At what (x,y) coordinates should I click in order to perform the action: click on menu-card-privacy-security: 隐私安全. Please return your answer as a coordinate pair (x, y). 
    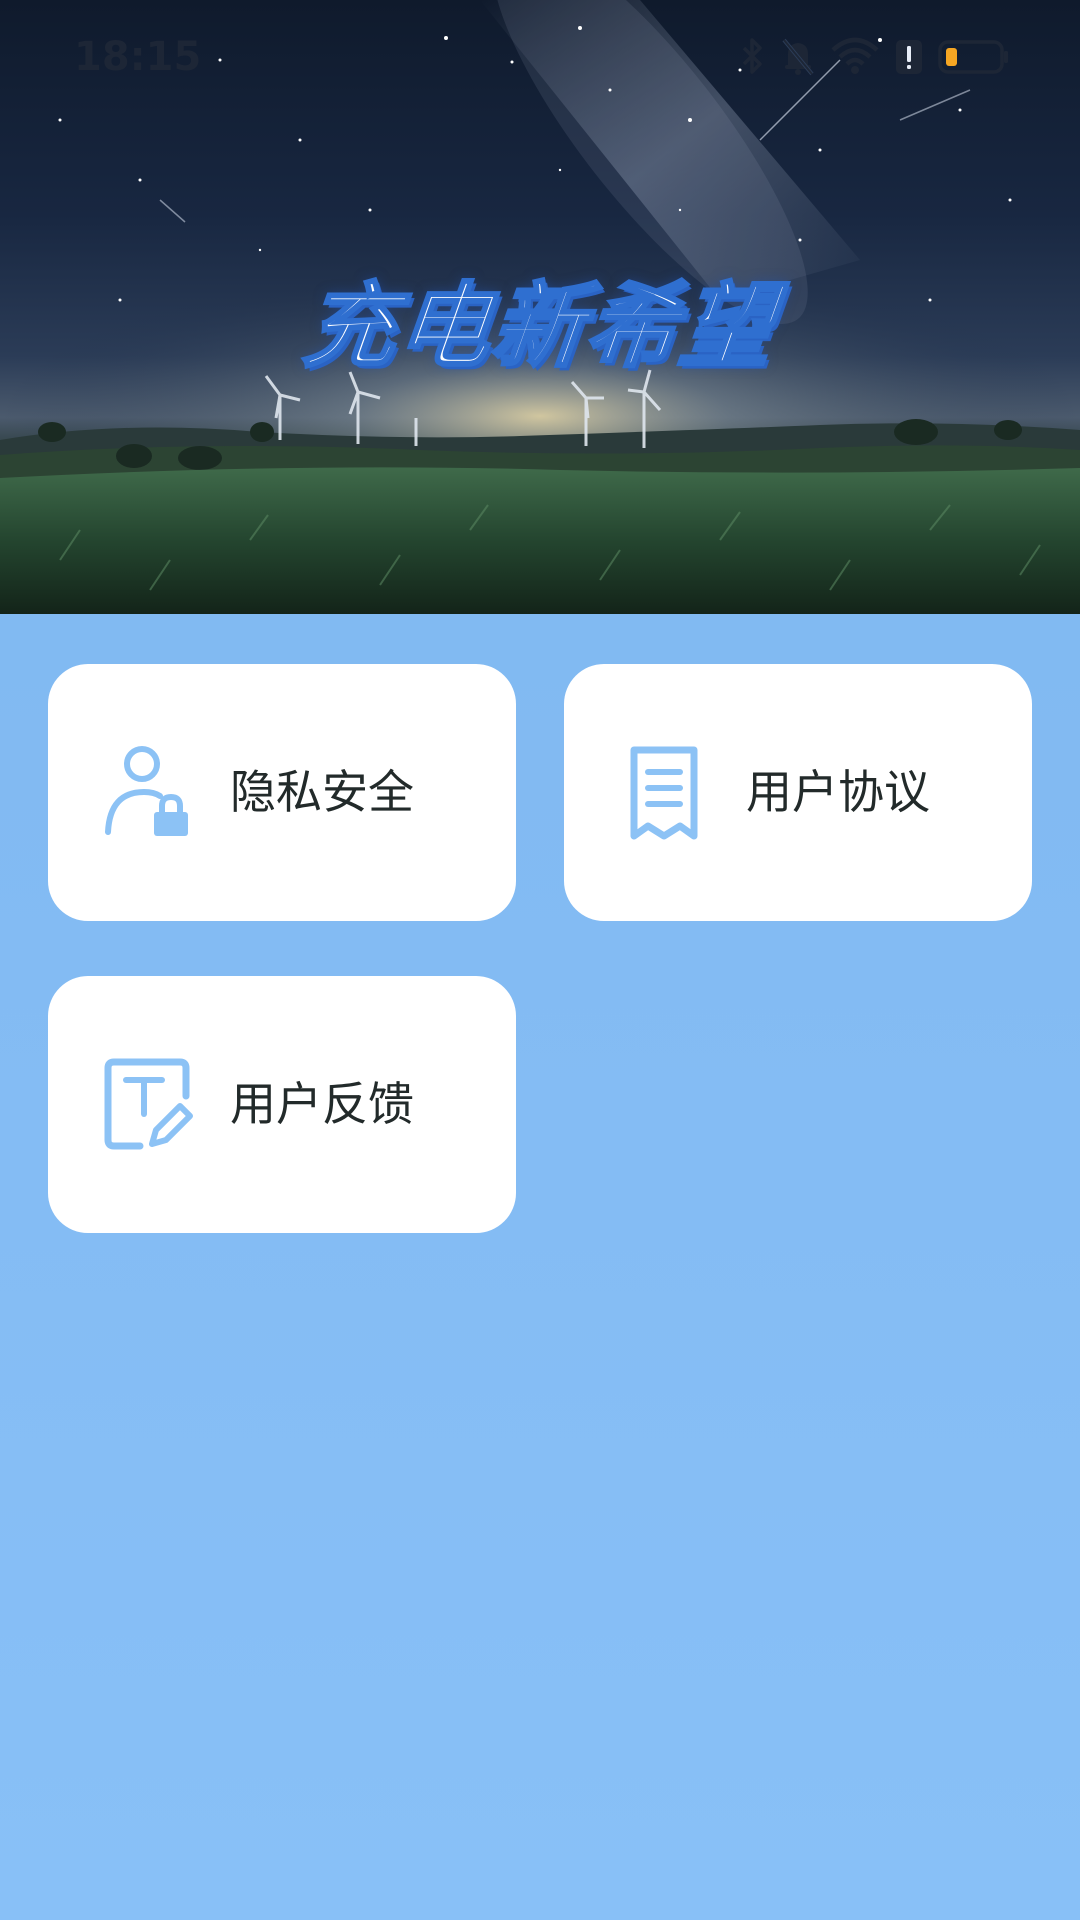
    Looking at the image, I should click on (282, 792).